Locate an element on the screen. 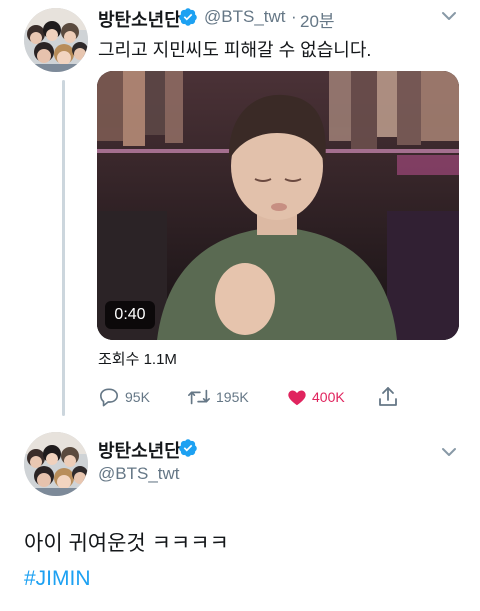 This screenshot has height=611, width=480. heart-icon is located at coordinates (297, 398).